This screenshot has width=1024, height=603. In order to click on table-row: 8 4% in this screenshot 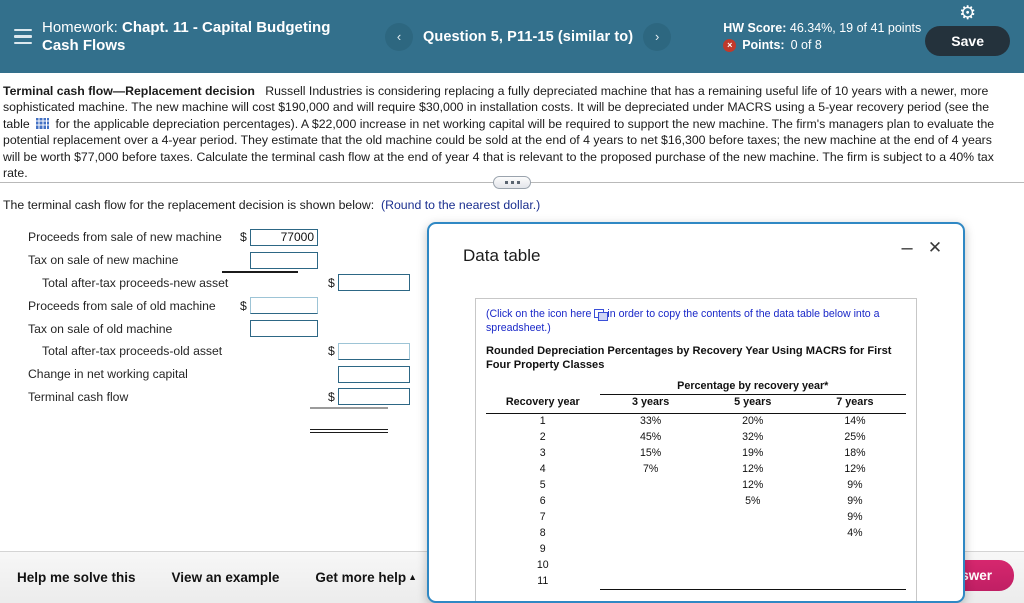, I will do `click(696, 533)`.